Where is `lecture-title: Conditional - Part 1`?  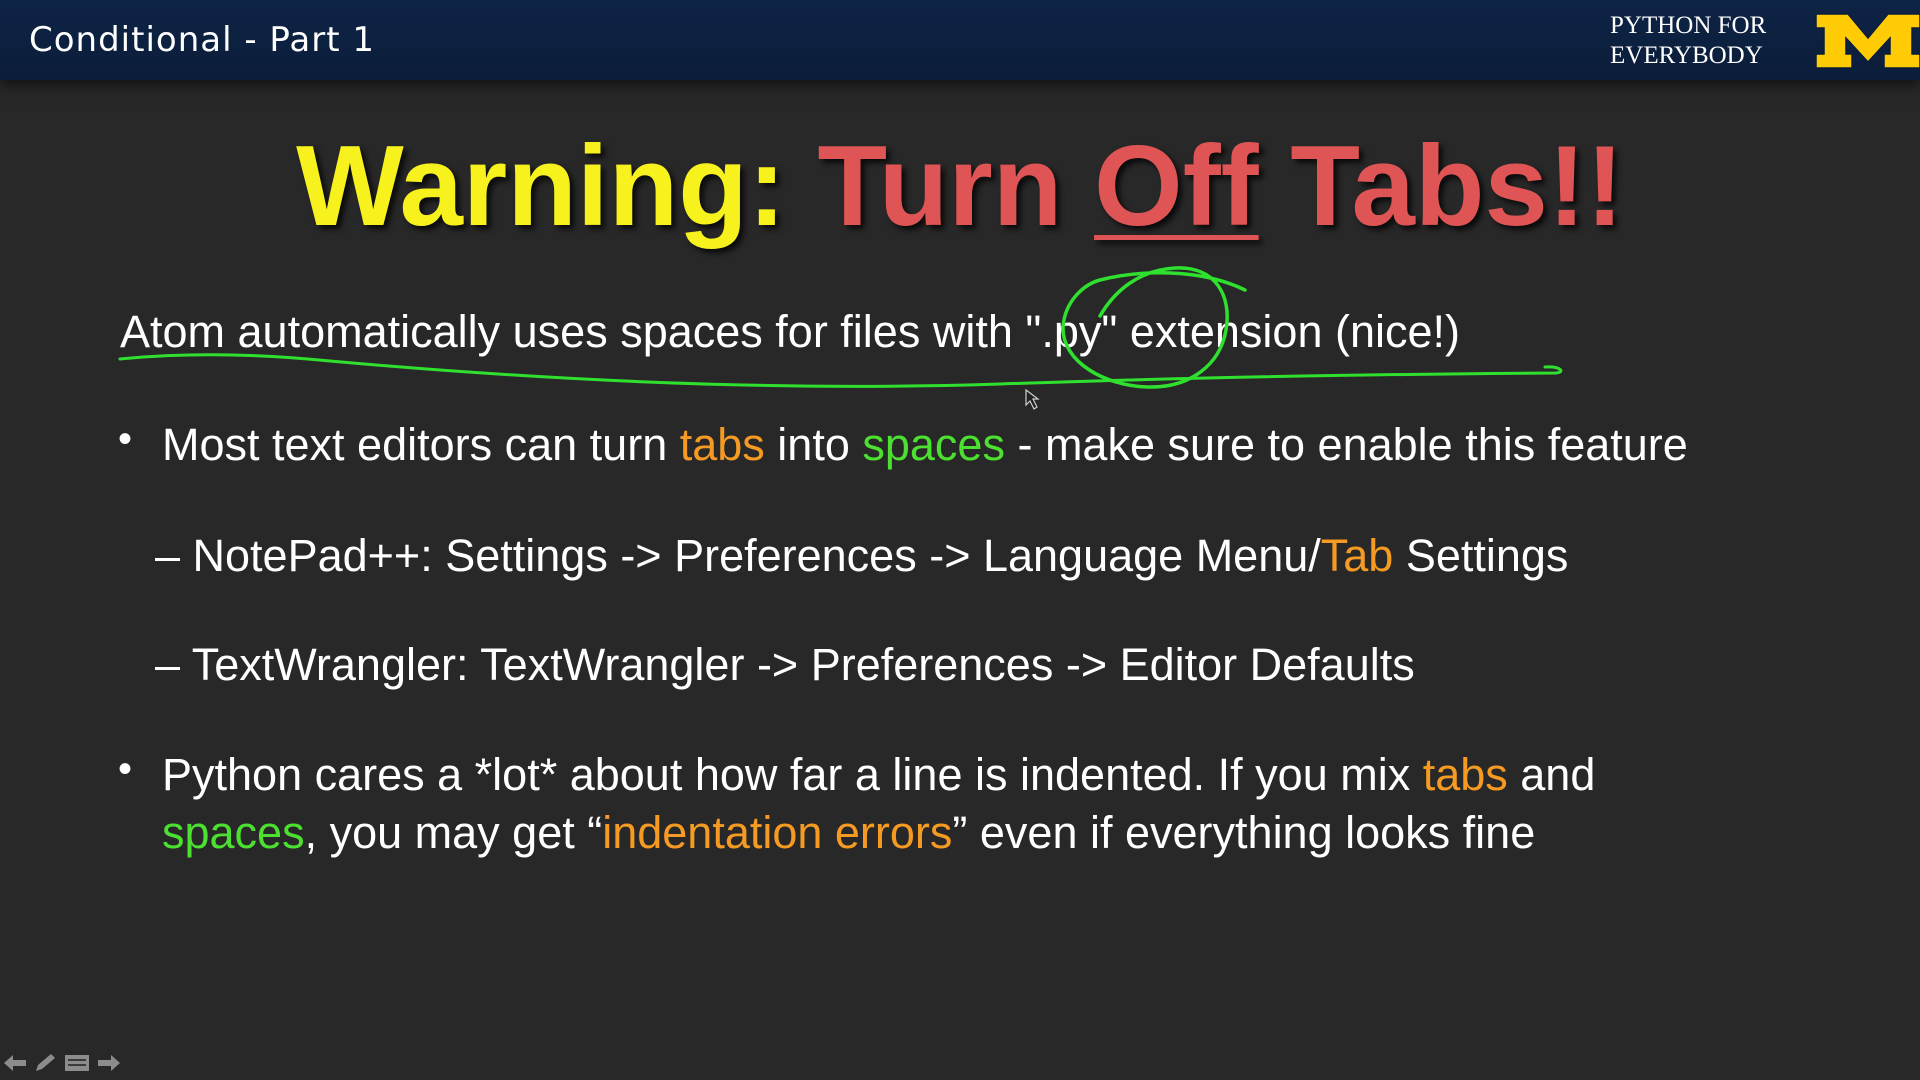
lecture-title: Conditional - Part 1 is located at coordinates (202, 40).